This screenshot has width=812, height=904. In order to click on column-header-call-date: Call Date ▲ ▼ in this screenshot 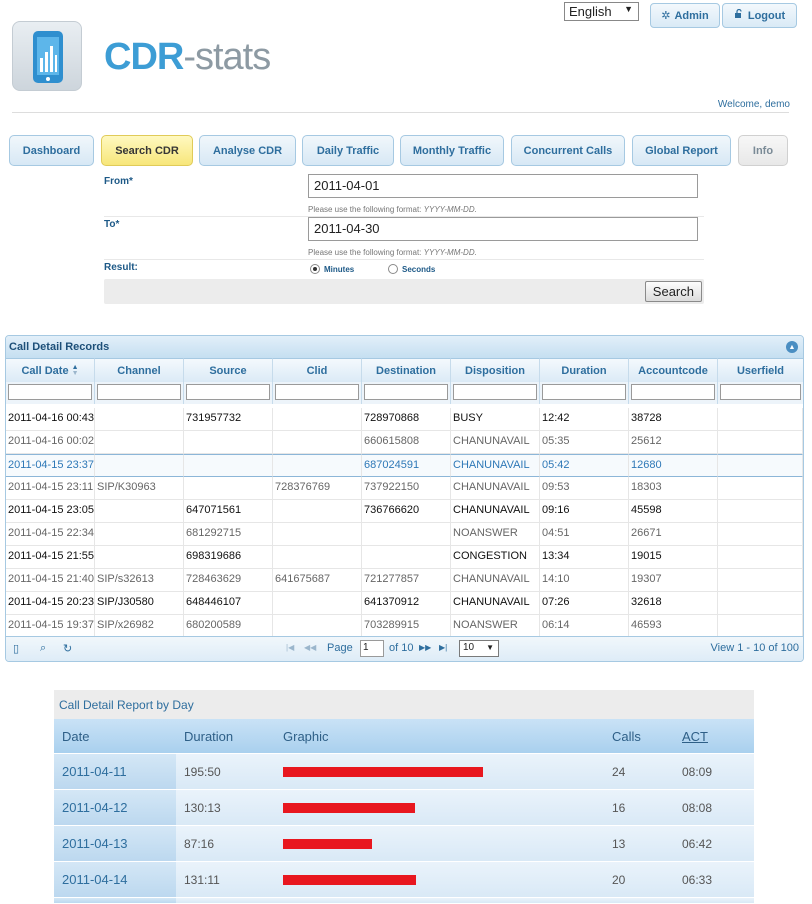, I will do `click(50, 370)`.